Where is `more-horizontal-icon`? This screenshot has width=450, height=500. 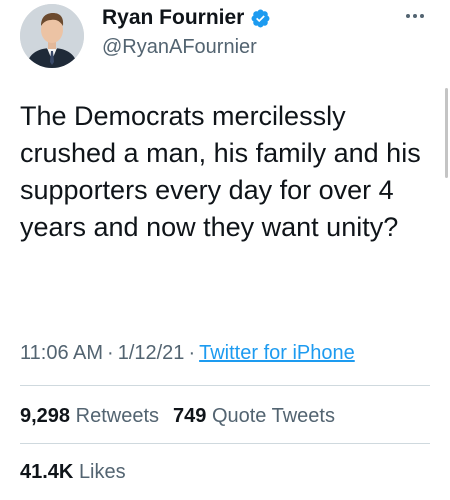 more-horizontal-icon is located at coordinates (415, 16).